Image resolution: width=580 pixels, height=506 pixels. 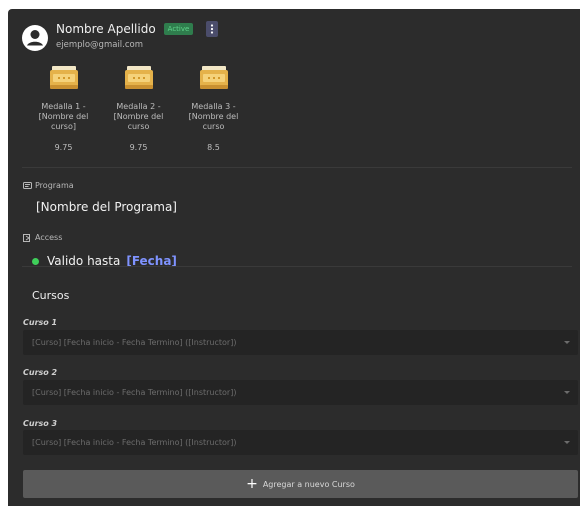 What do you see at coordinates (40, 423) in the screenshot?
I see `course-label: Curso 3` at bounding box center [40, 423].